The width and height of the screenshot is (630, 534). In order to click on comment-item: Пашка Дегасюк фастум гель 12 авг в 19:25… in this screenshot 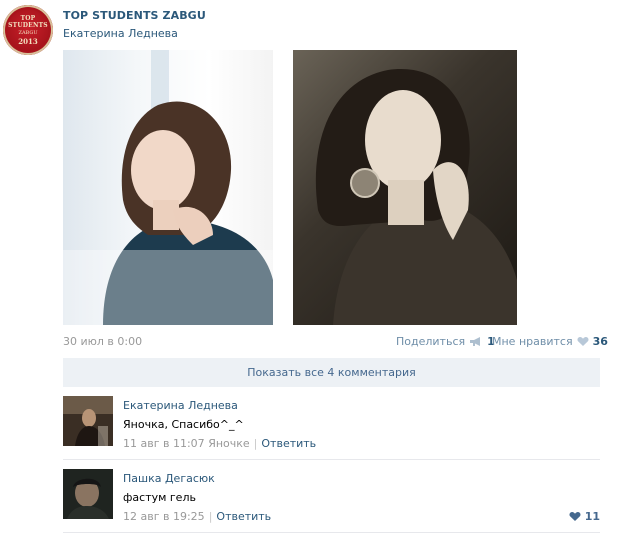, I will do `click(331, 496)`.